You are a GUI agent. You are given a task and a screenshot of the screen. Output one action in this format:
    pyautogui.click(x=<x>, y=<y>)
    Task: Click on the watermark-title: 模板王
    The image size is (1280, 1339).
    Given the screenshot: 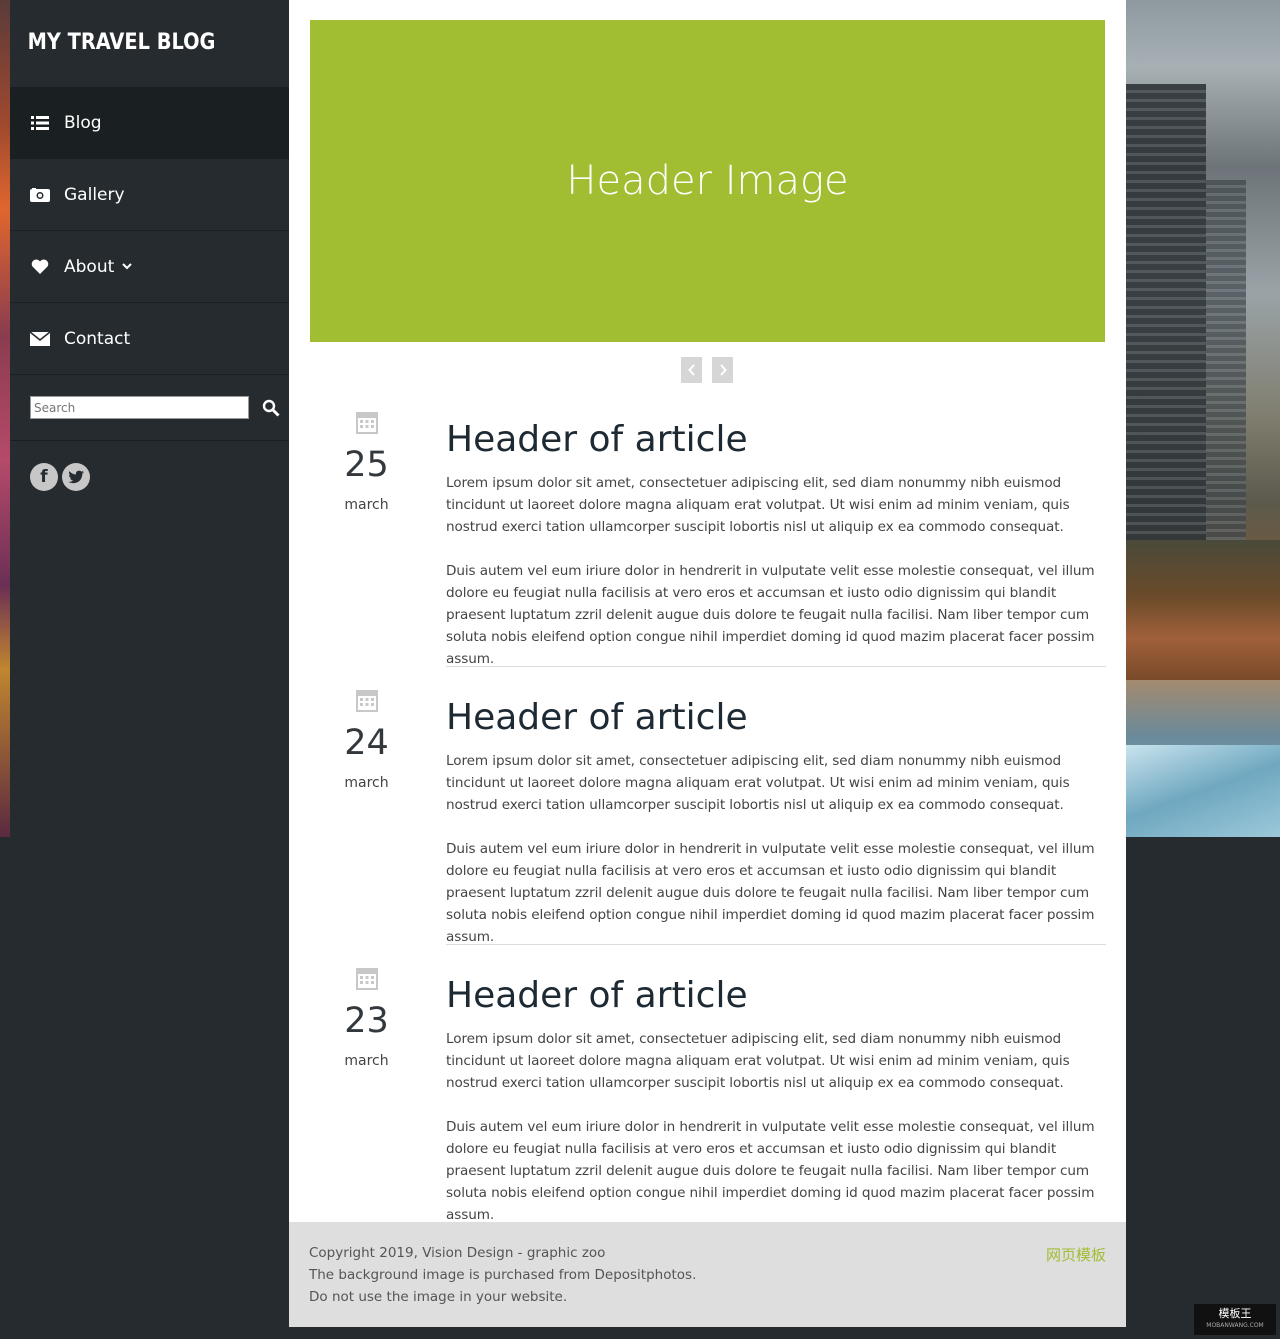 What is the action you would take?
    pyautogui.click(x=1235, y=1313)
    